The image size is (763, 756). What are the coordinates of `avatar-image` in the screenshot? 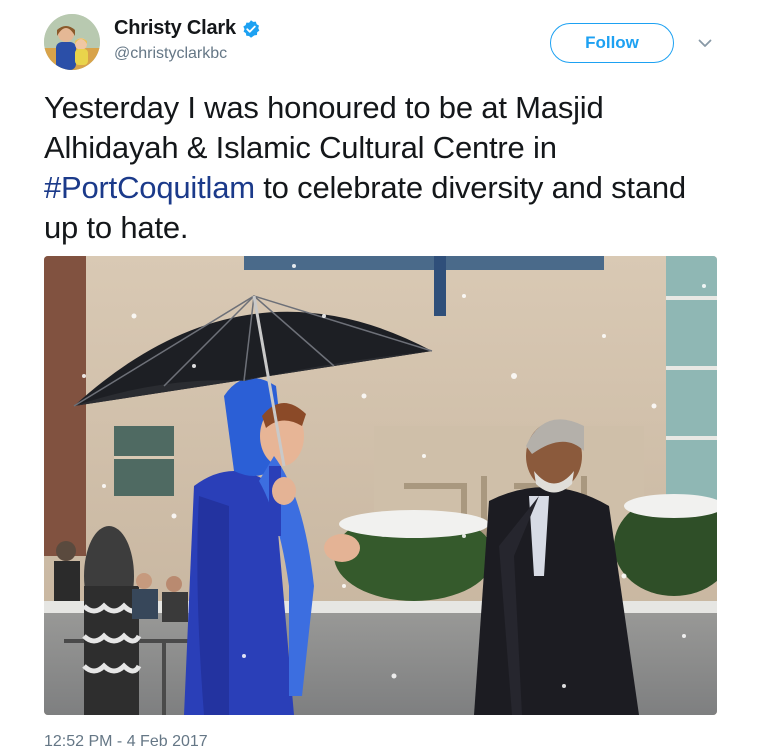 It's located at (72, 42).